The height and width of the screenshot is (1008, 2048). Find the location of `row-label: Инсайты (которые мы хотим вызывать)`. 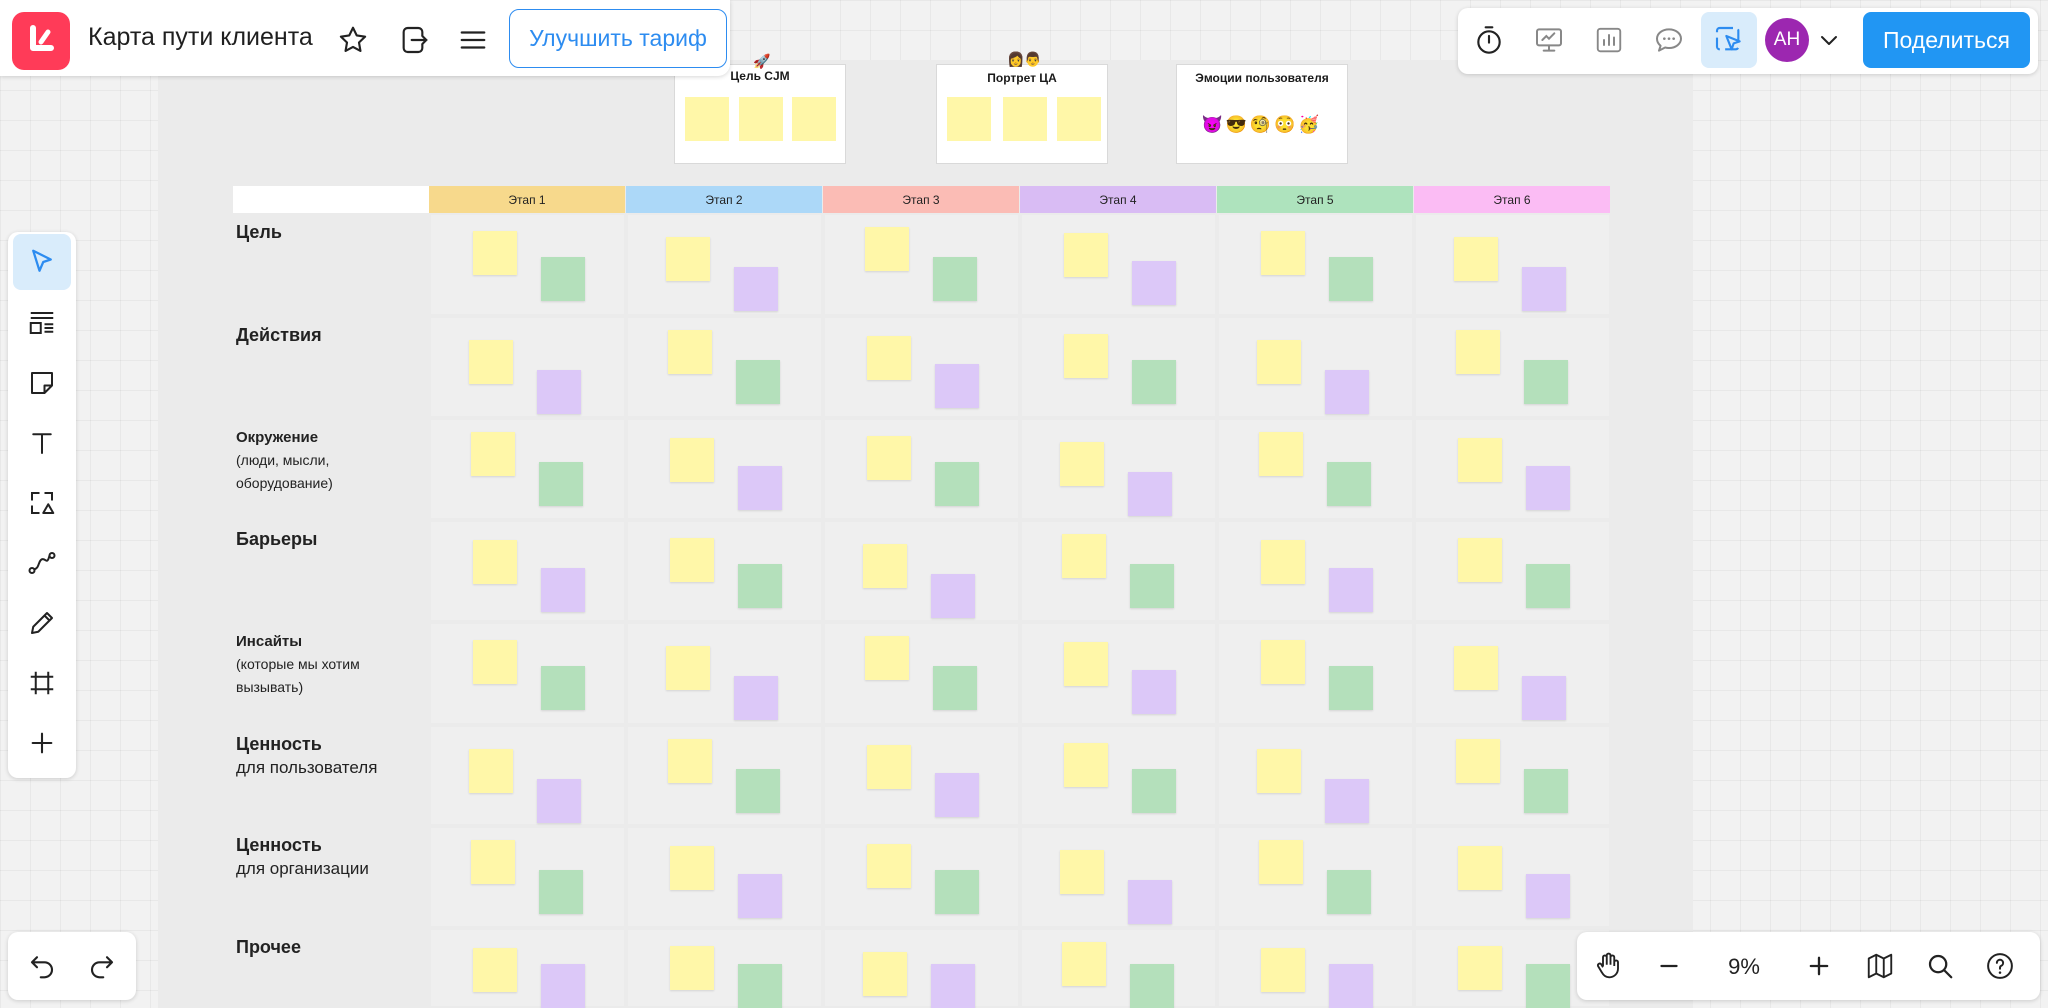

row-label: Инсайты (которые мы хотим вызывать) is located at coordinates (311, 664).